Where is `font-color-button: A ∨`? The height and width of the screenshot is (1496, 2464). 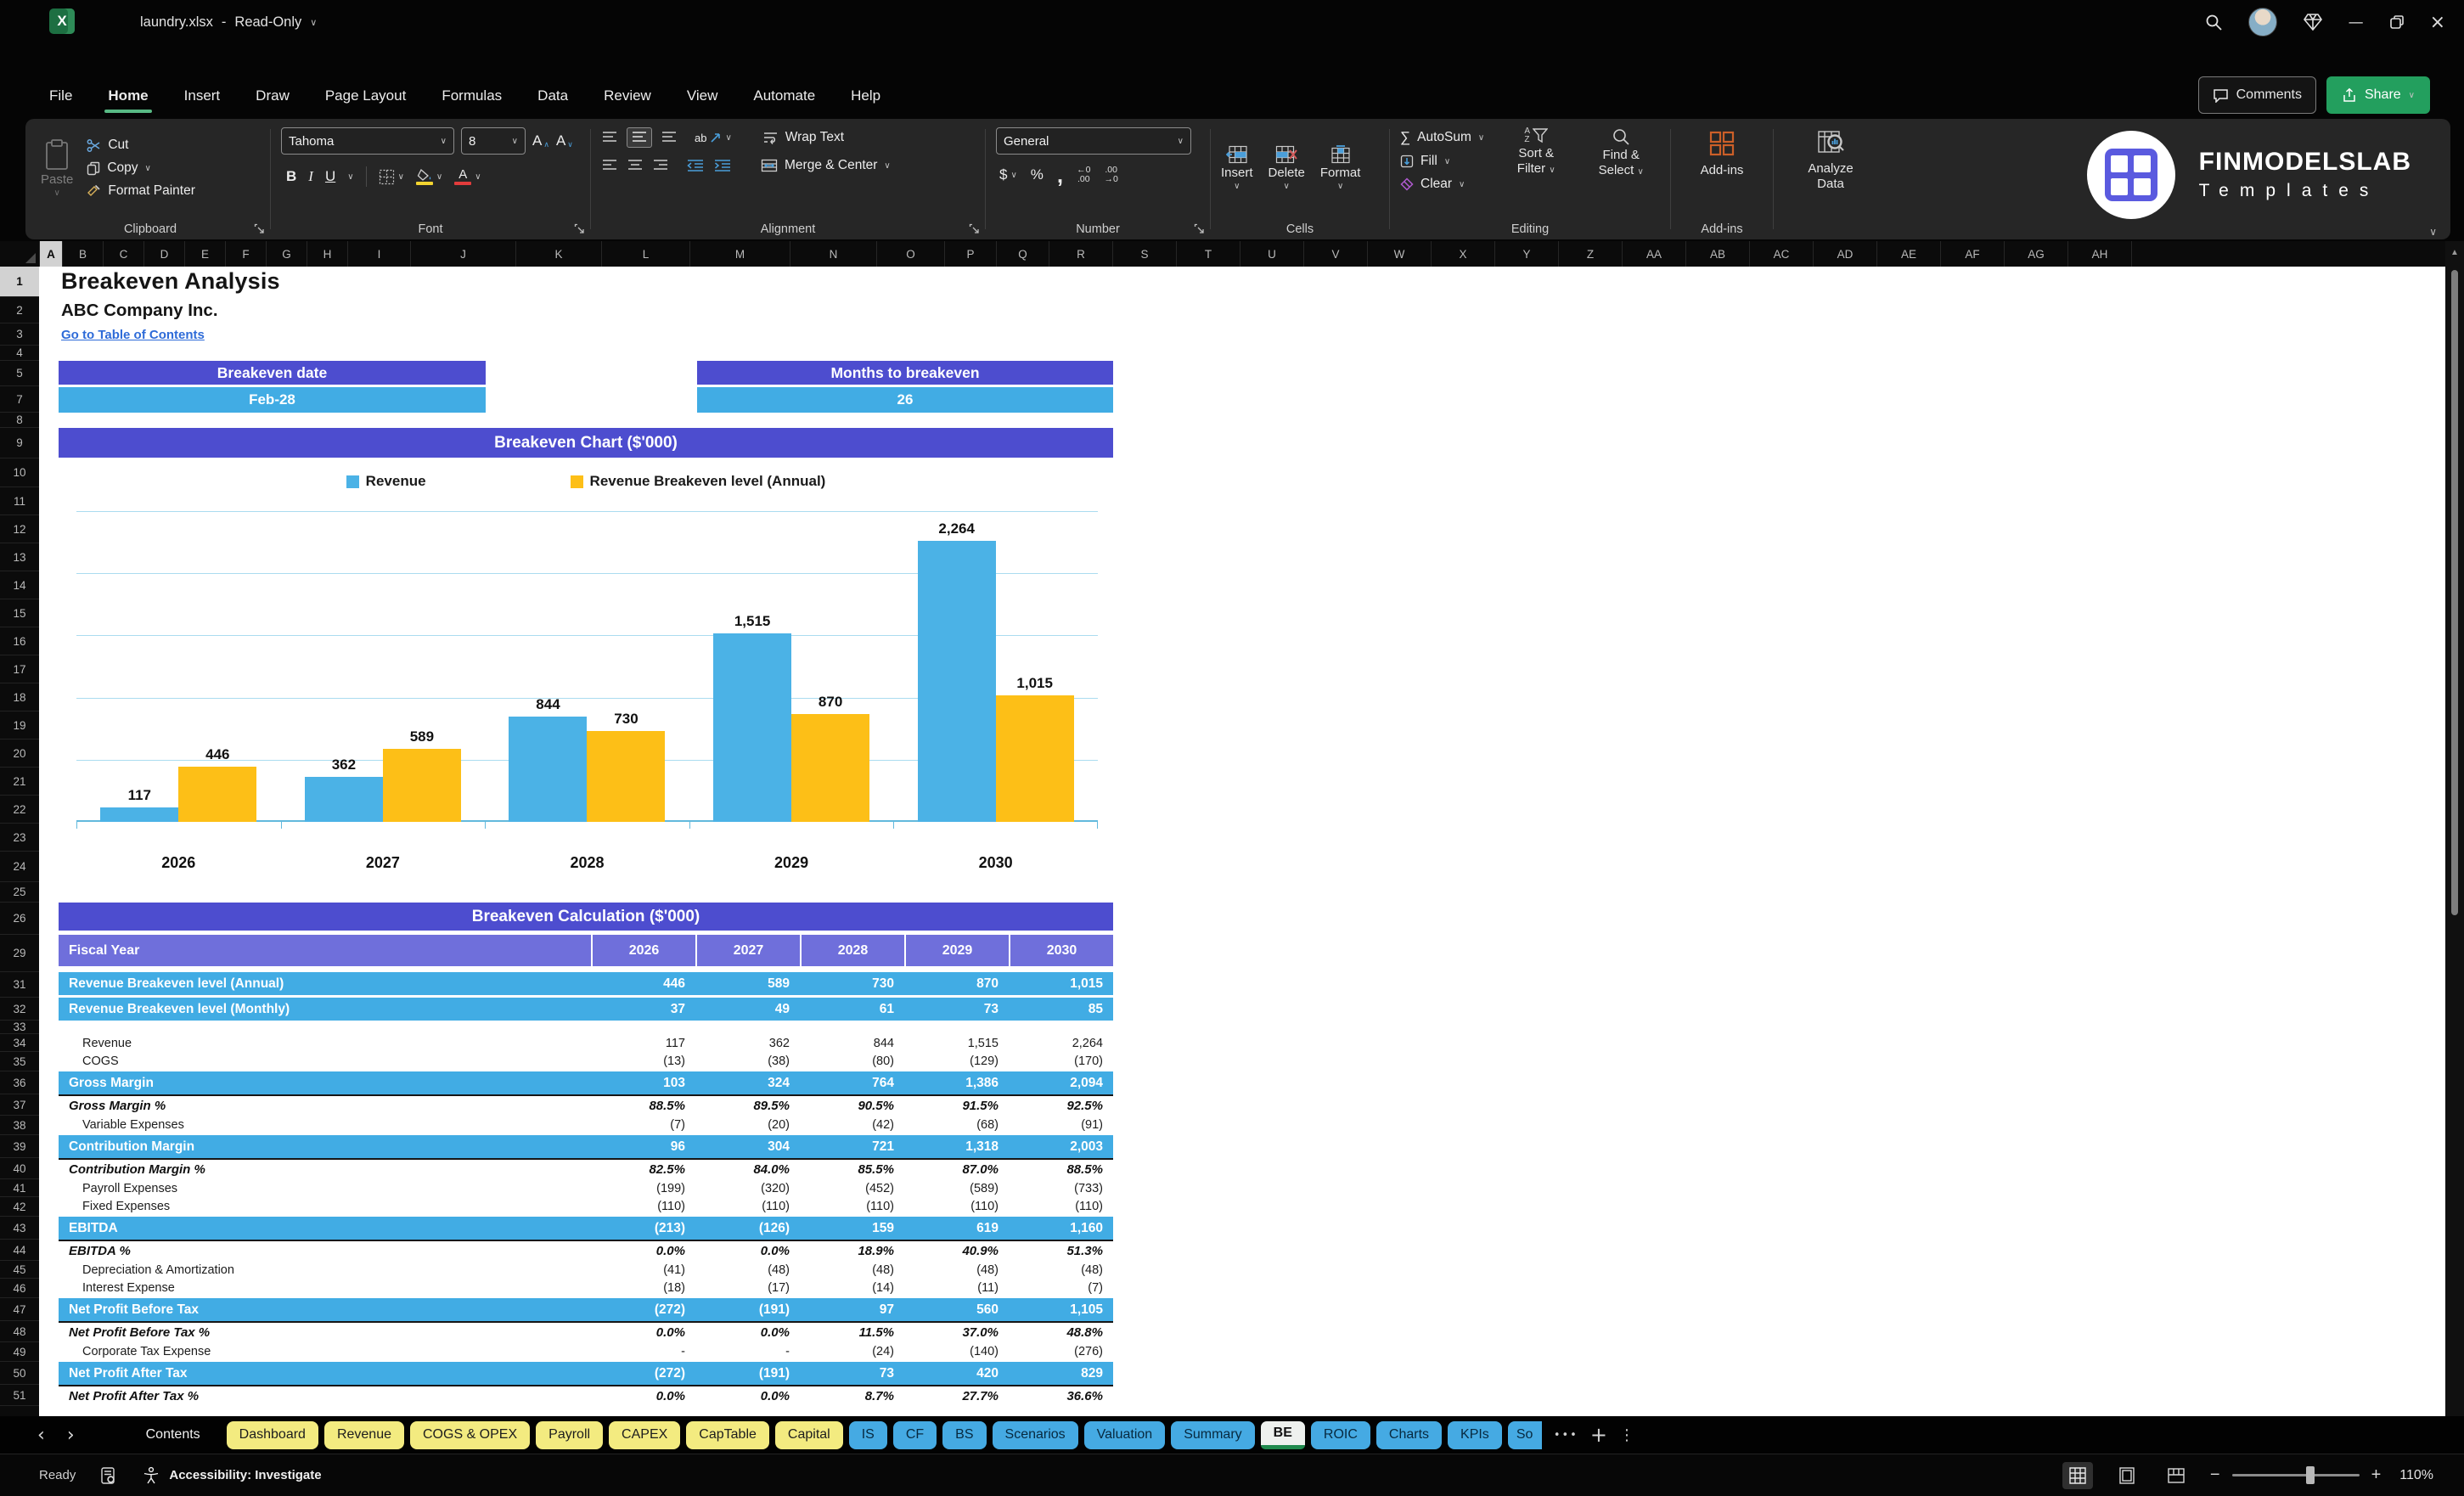 font-color-button: A ∨ is located at coordinates (467, 176).